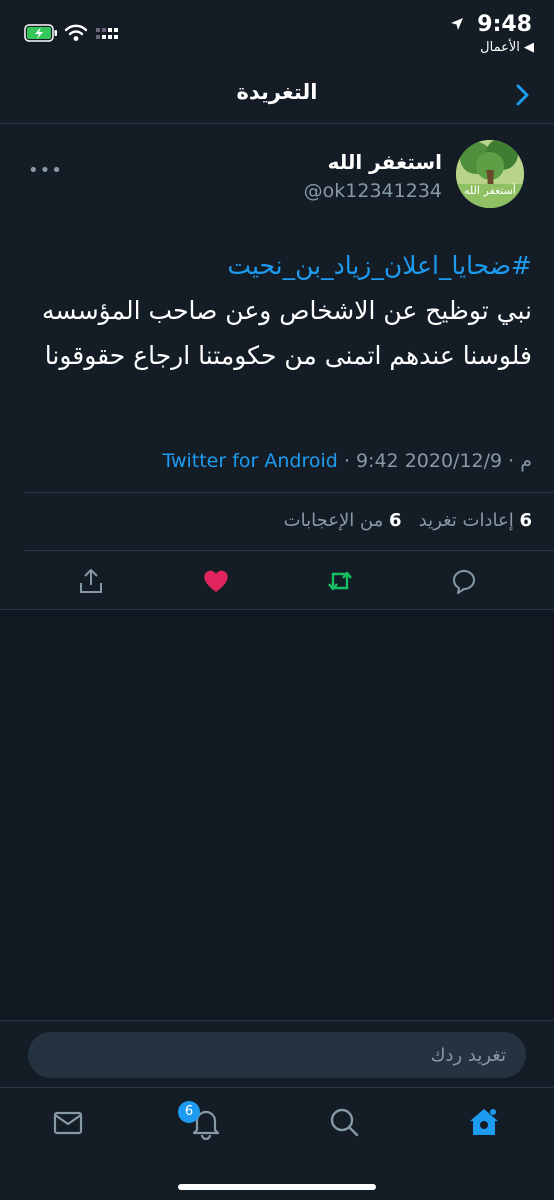 This screenshot has width=554, height=1200. What do you see at coordinates (504, 24) in the screenshot?
I see `status-time: 9:48` at bounding box center [504, 24].